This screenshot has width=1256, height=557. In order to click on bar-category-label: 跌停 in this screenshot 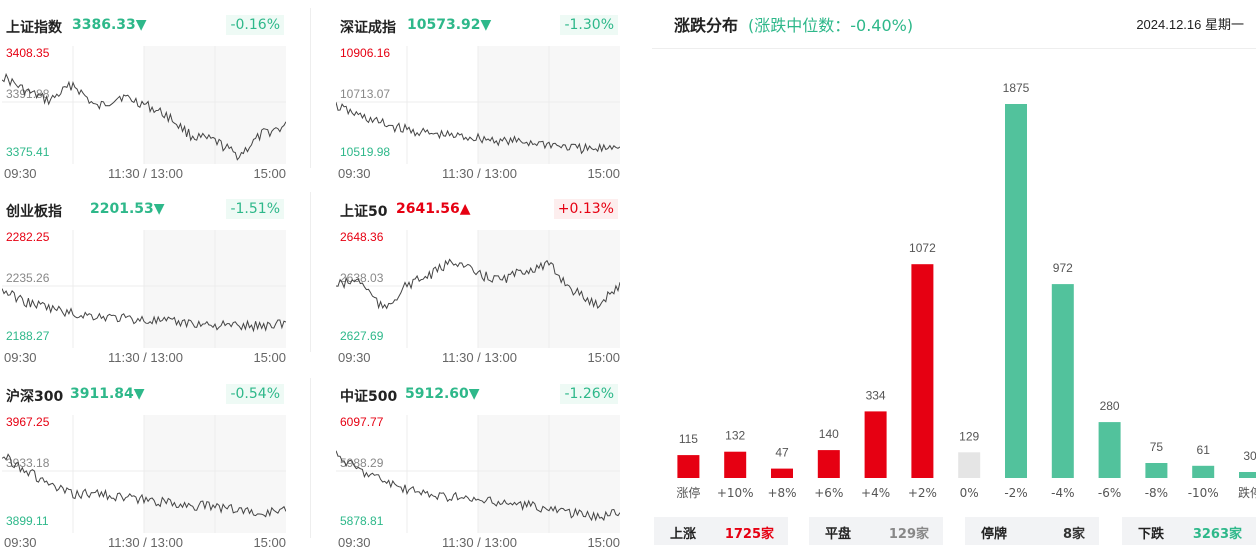, I will do `click(1247, 492)`.